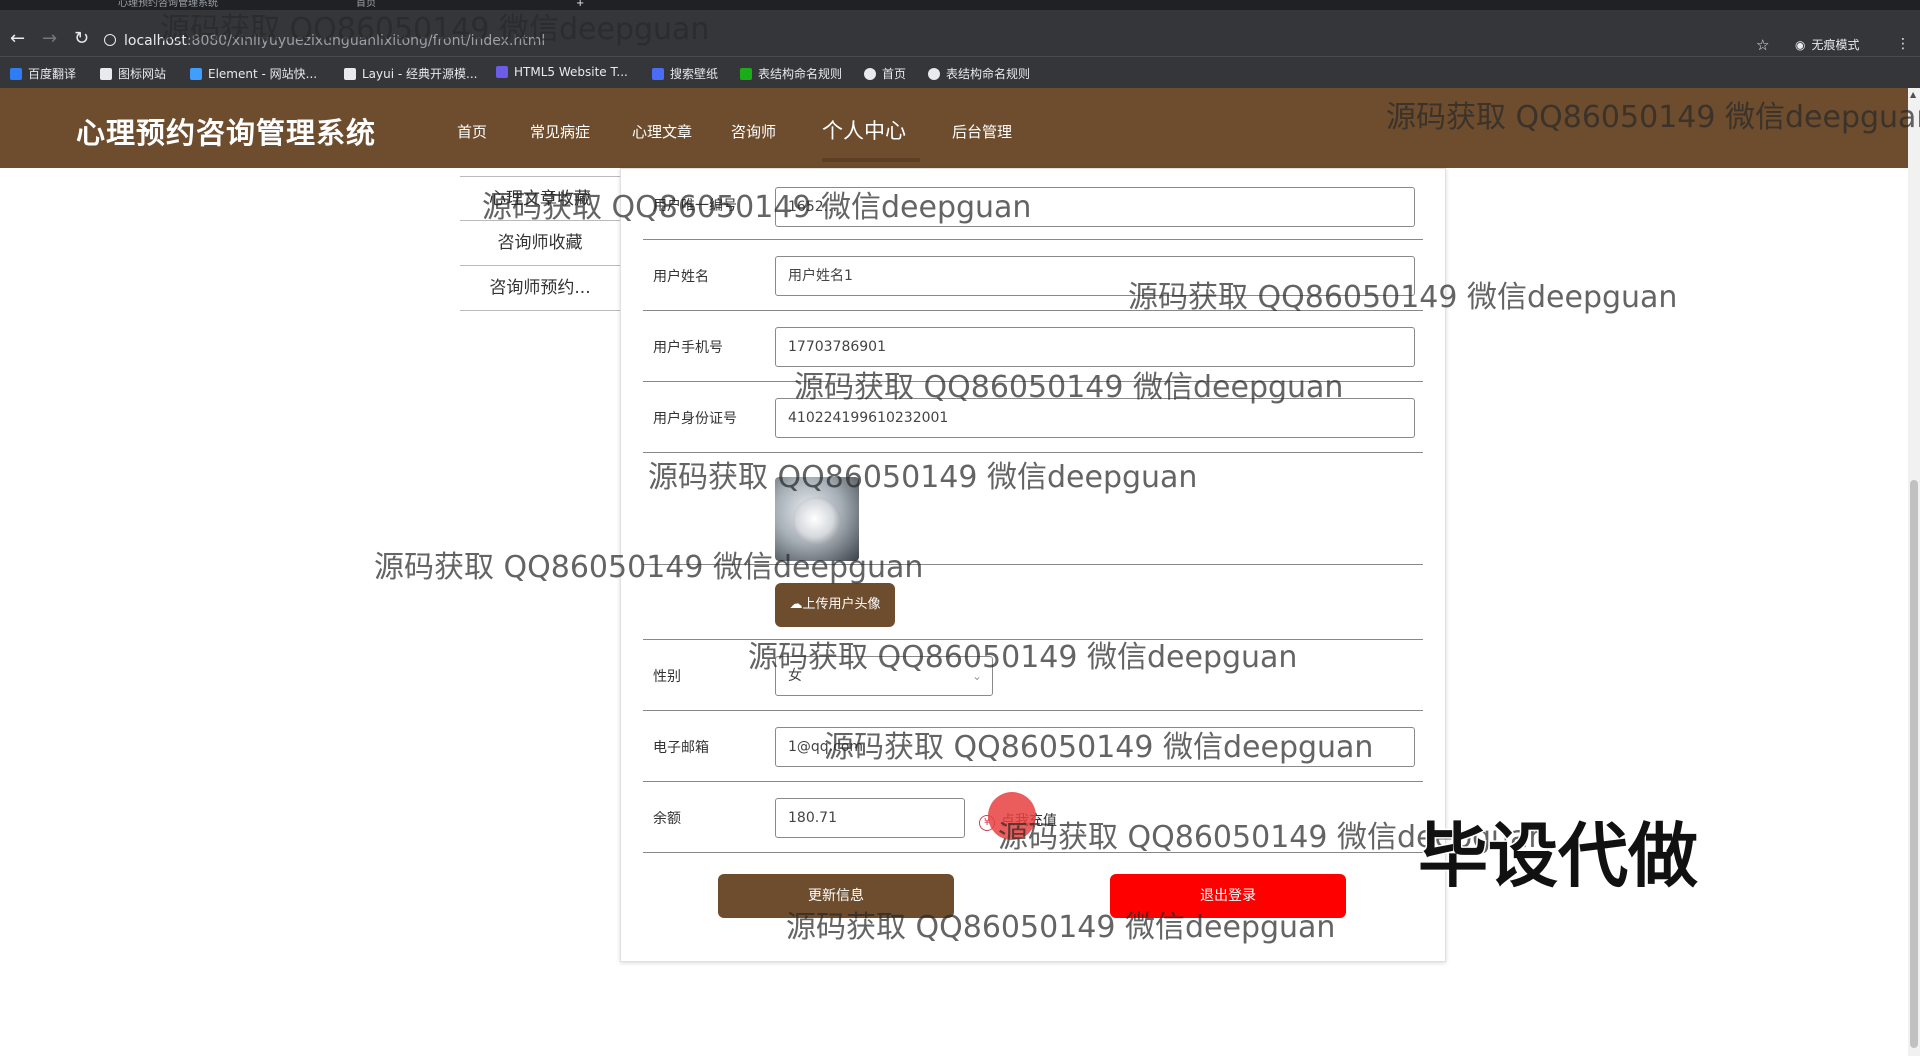 The width and height of the screenshot is (1920, 1056). Describe the element at coordinates (1012, 816) in the screenshot. I see `click-indicator` at that location.